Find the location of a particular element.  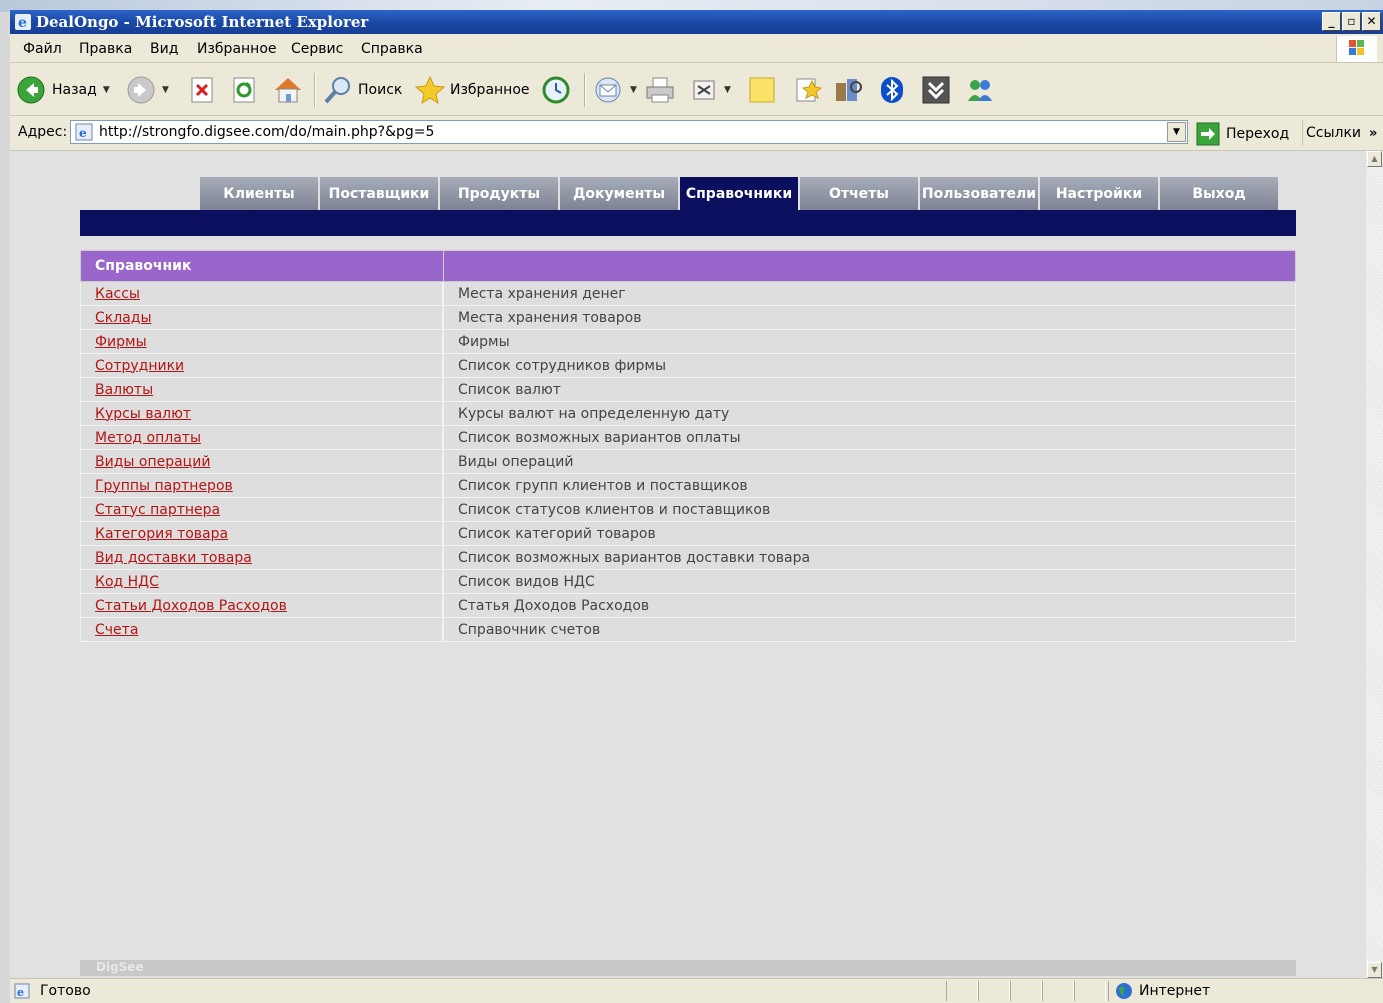

row-name-cell: Категория товара is located at coordinates (262, 534).